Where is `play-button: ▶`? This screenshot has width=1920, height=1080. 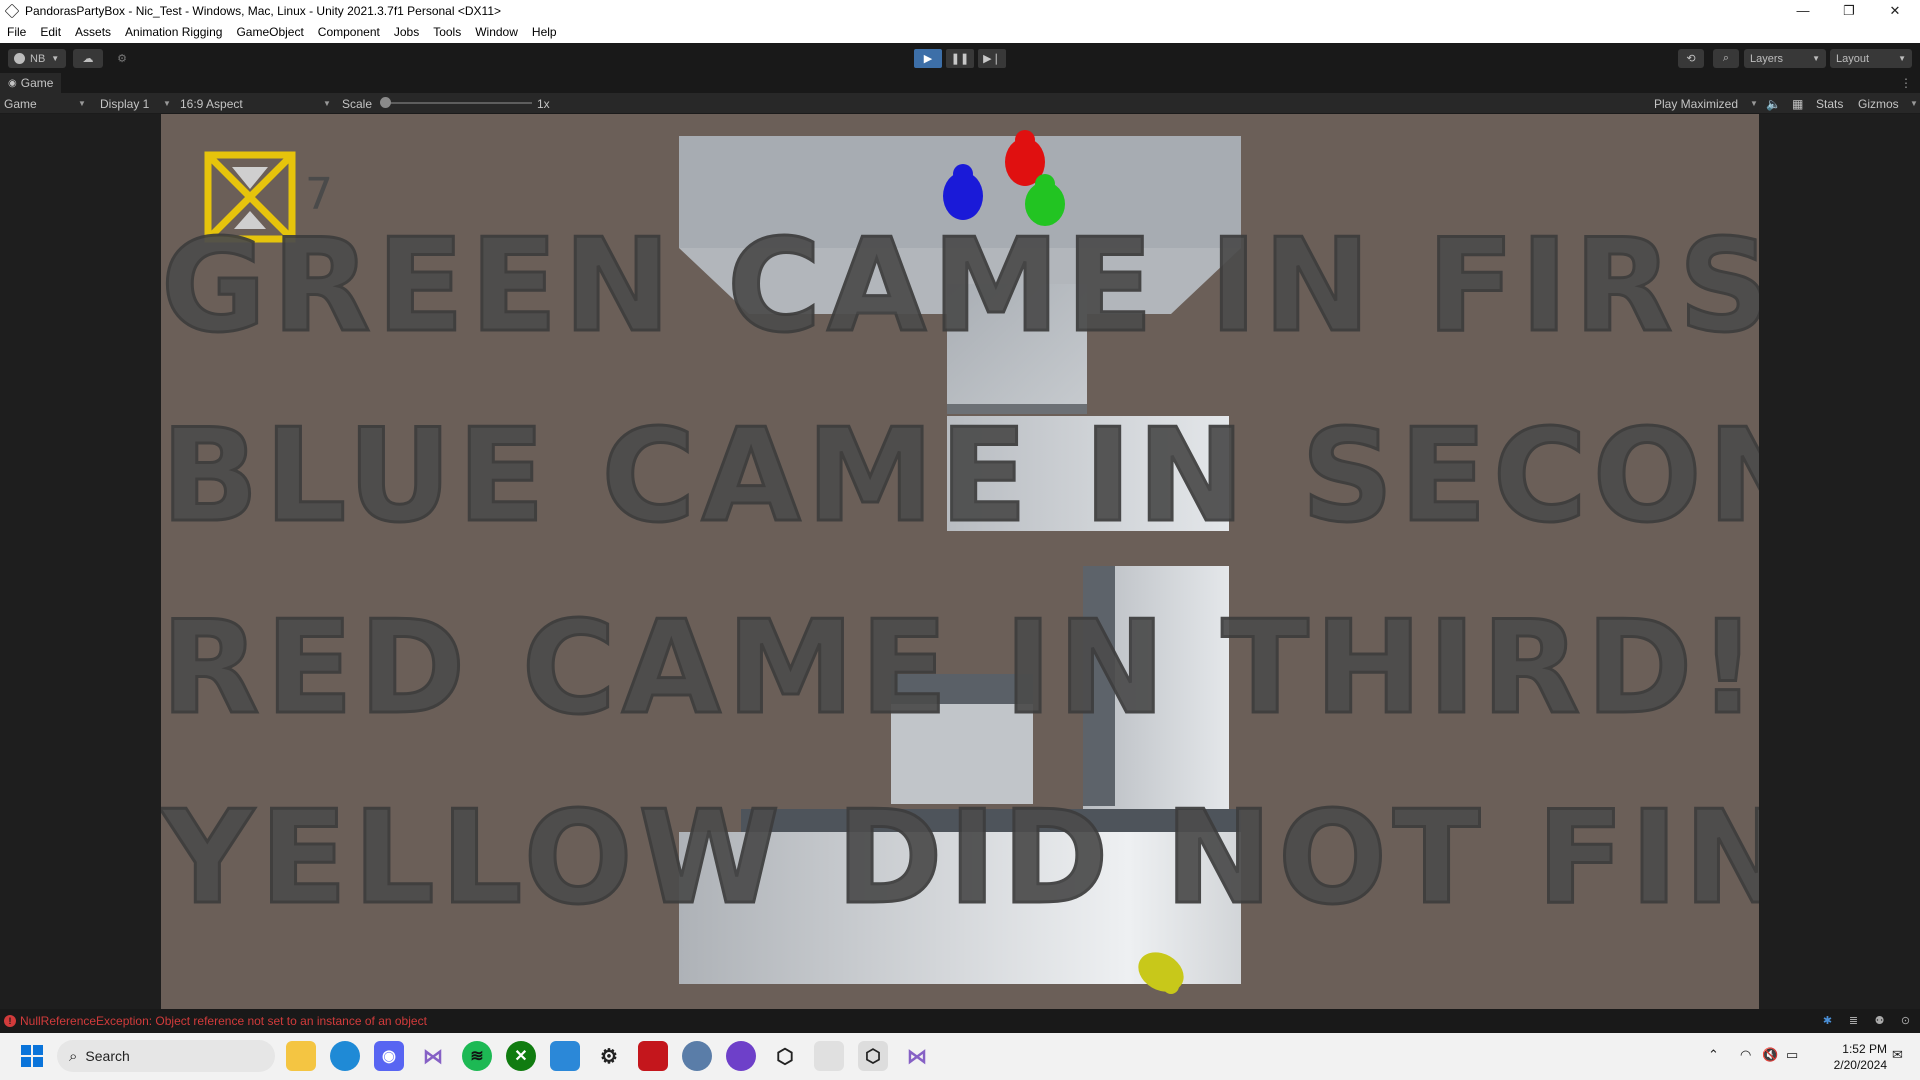 play-button: ▶ is located at coordinates (928, 58).